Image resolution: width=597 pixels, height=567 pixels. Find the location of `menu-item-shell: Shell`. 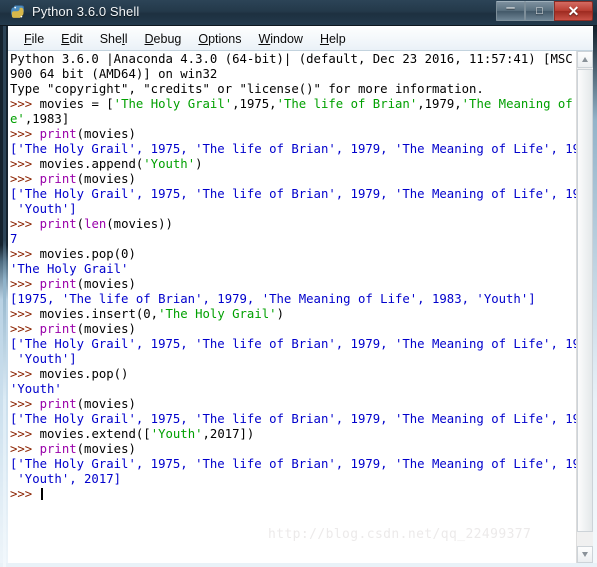

menu-item-shell: Shell is located at coordinates (114, 39).